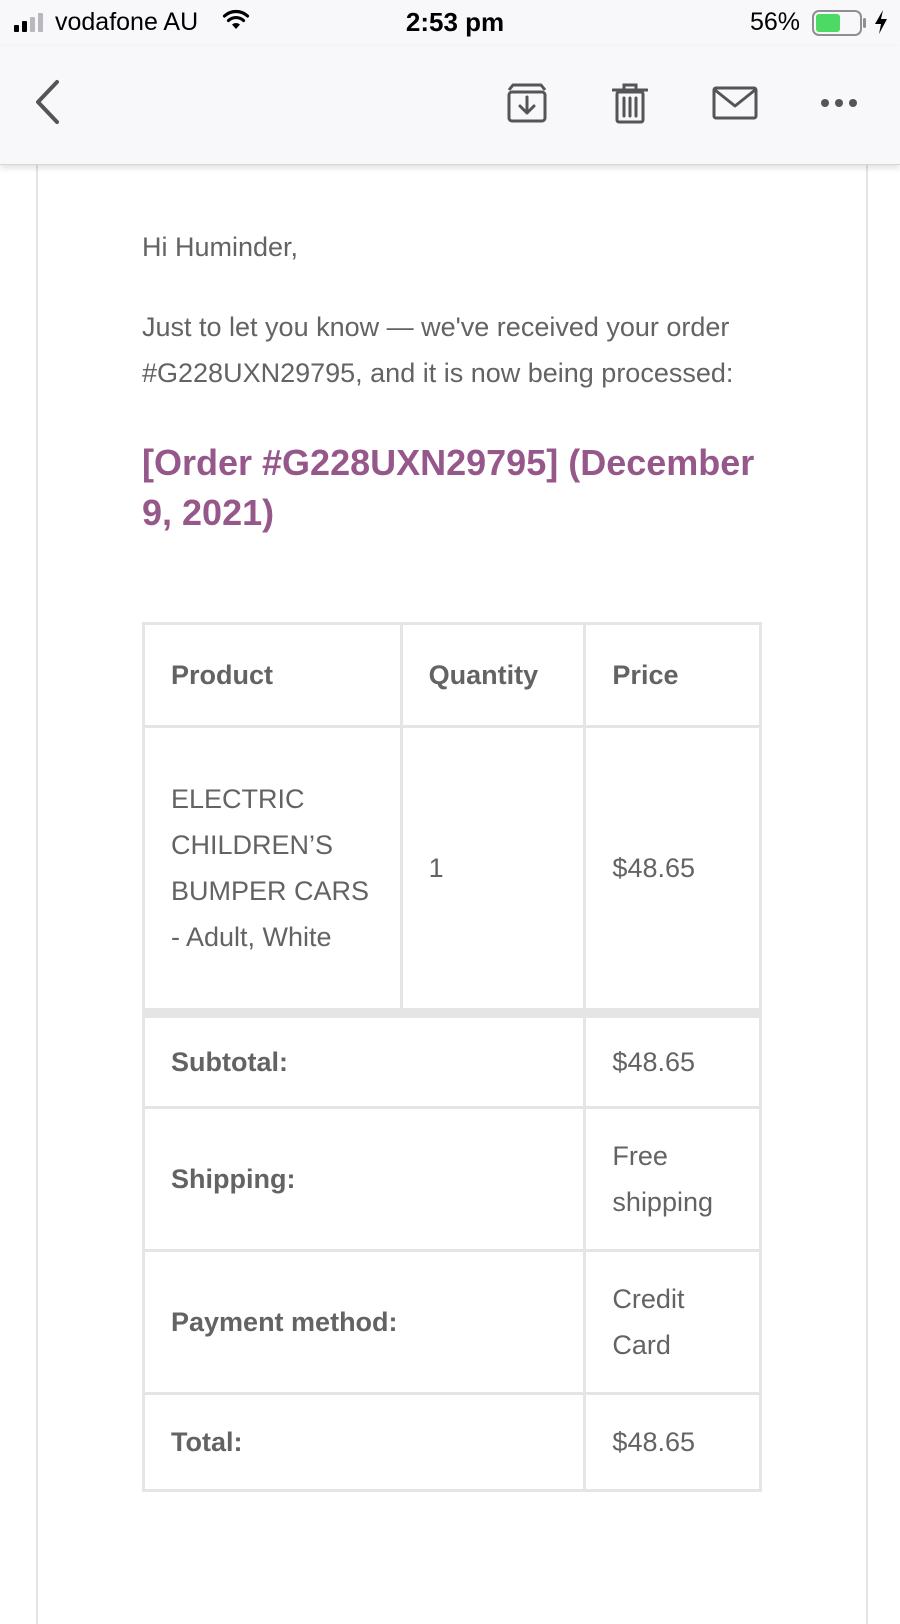 This screenshot has height=1624, width=900. I want to click on payment-method-row: Payment method: Credit Card, so click(451, 1322).